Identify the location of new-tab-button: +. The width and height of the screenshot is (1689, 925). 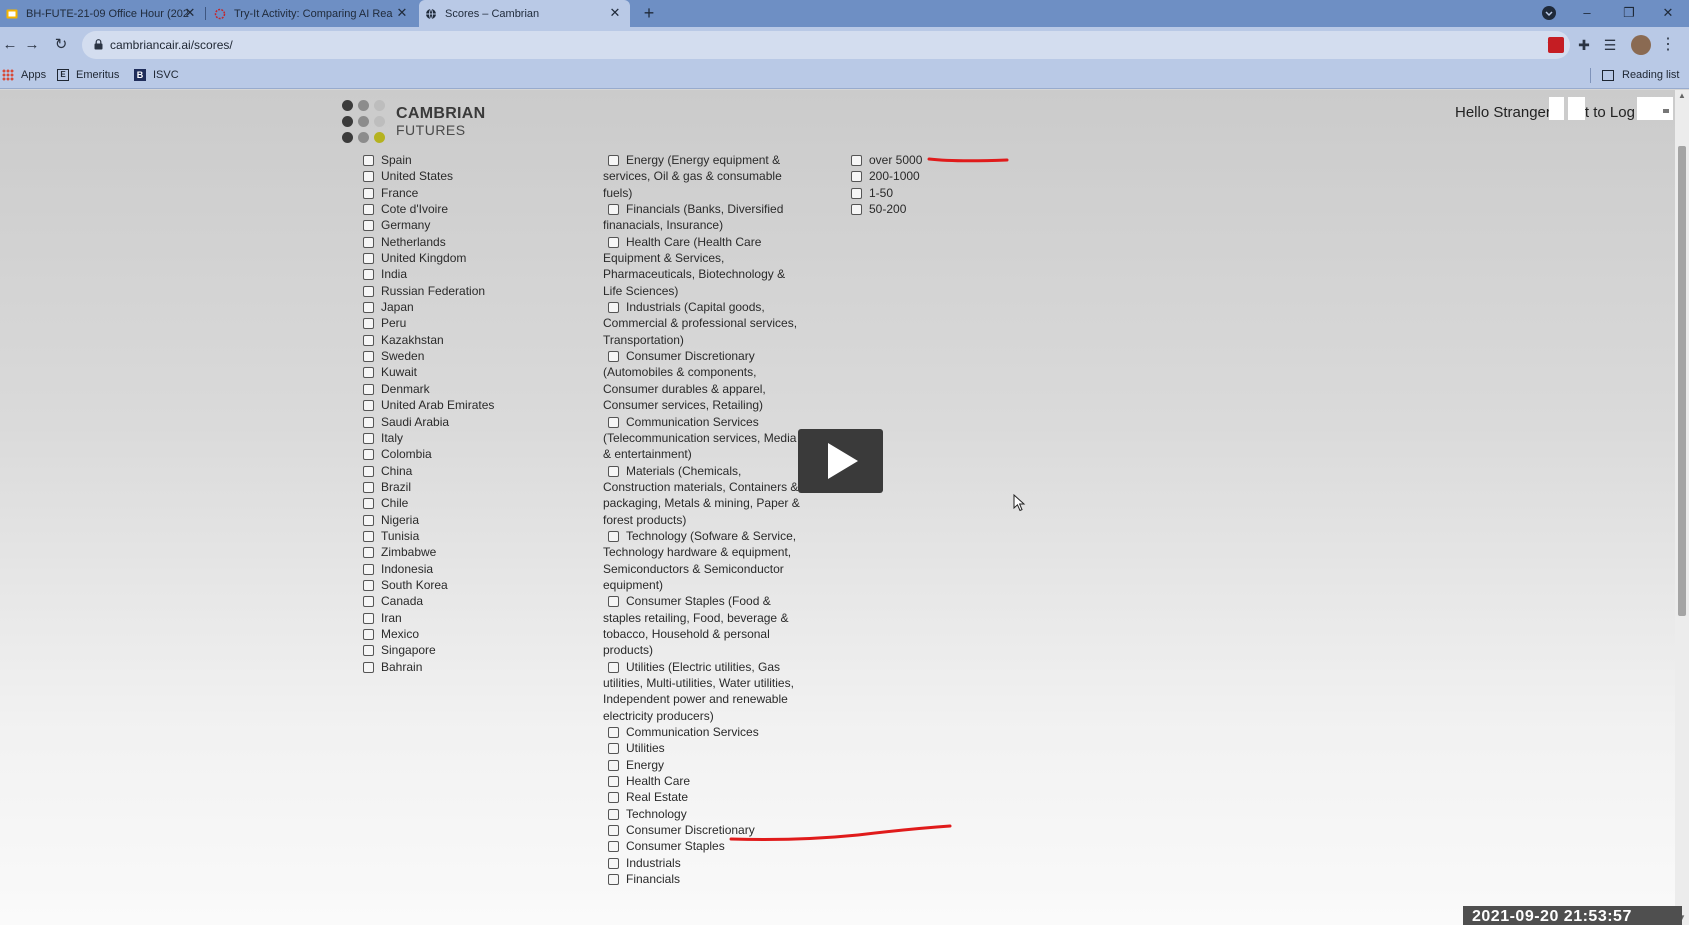
(649, 13).